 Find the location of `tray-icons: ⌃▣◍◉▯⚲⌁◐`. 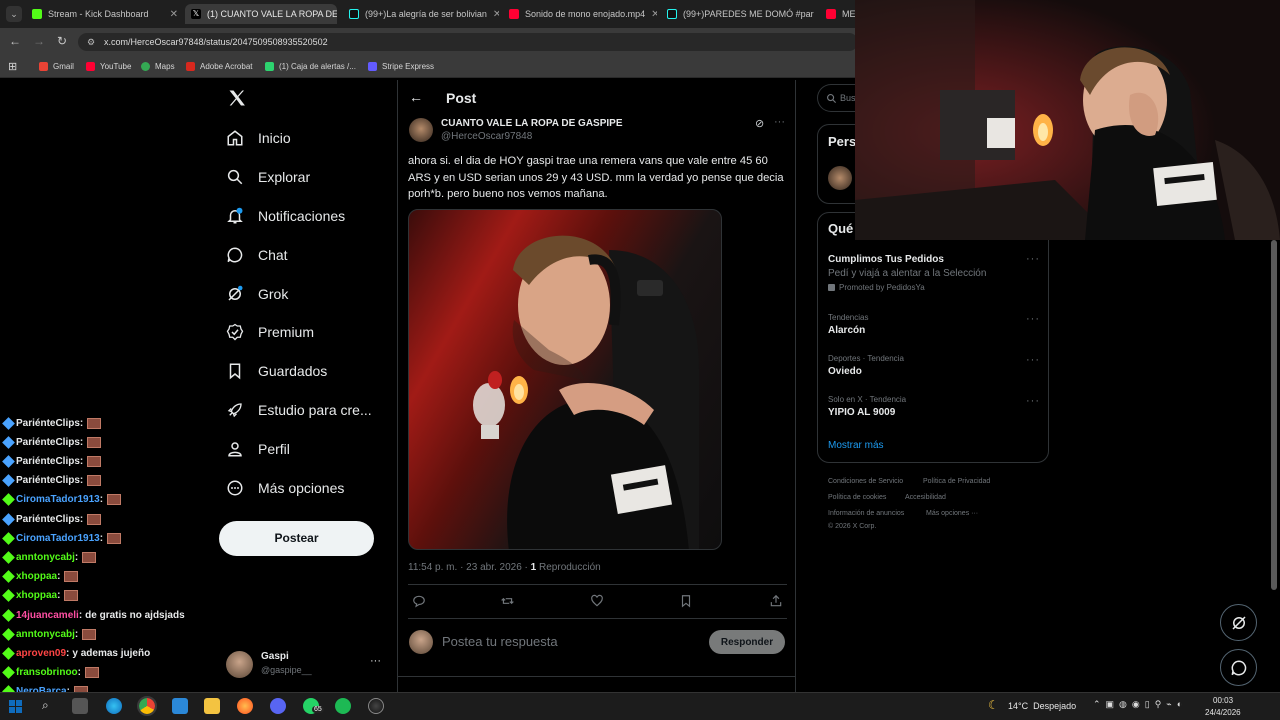

tray-icons: ⌃▣◍◉▯⚲⌁◐ is located at coordinates (1140, 704).